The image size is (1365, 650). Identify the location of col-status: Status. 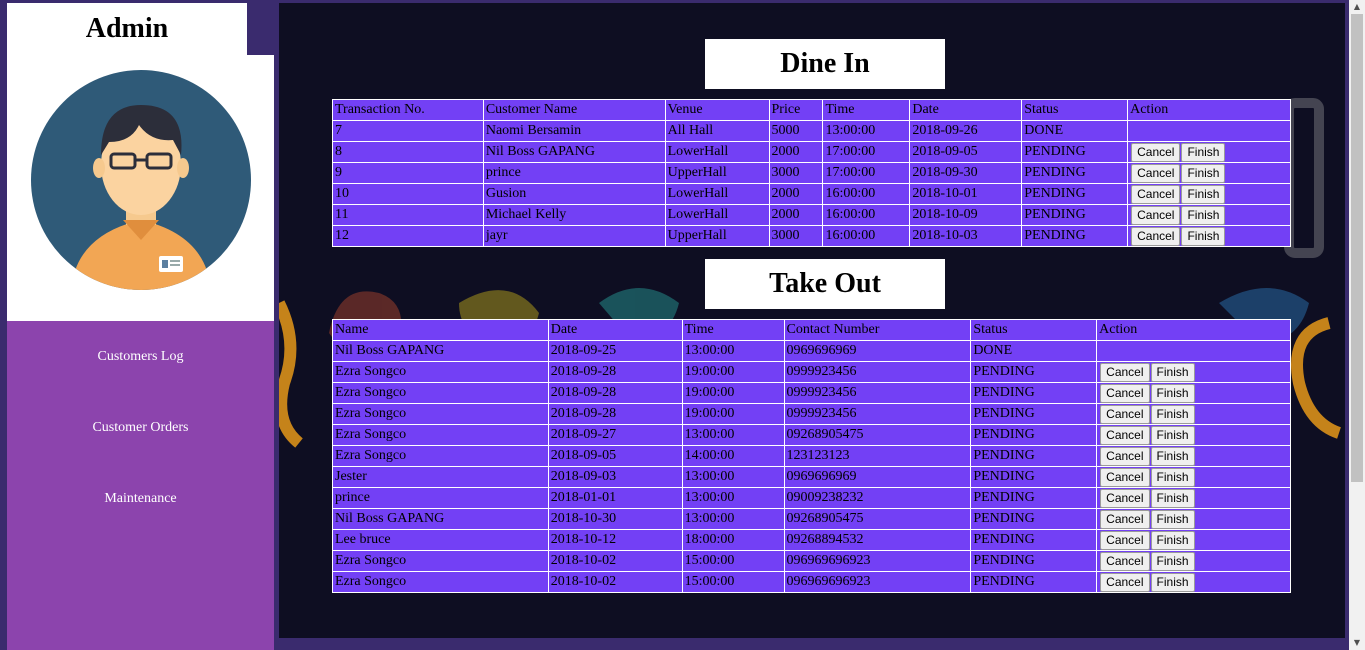
(1034, 330).